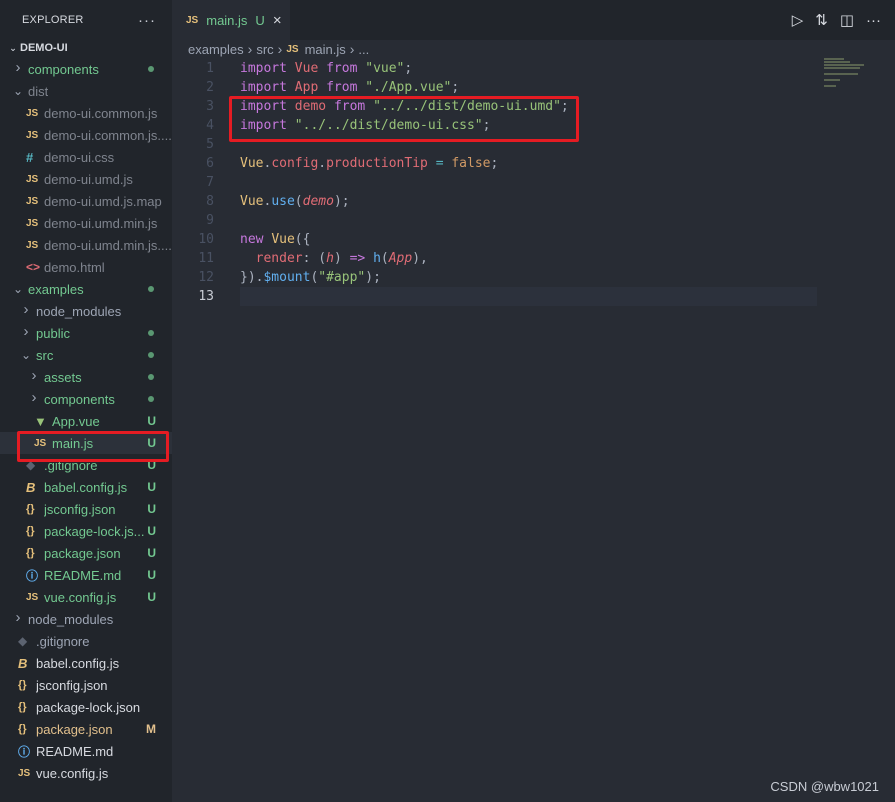  I want to click on file-row: {} package.json M, so click(86, 729).